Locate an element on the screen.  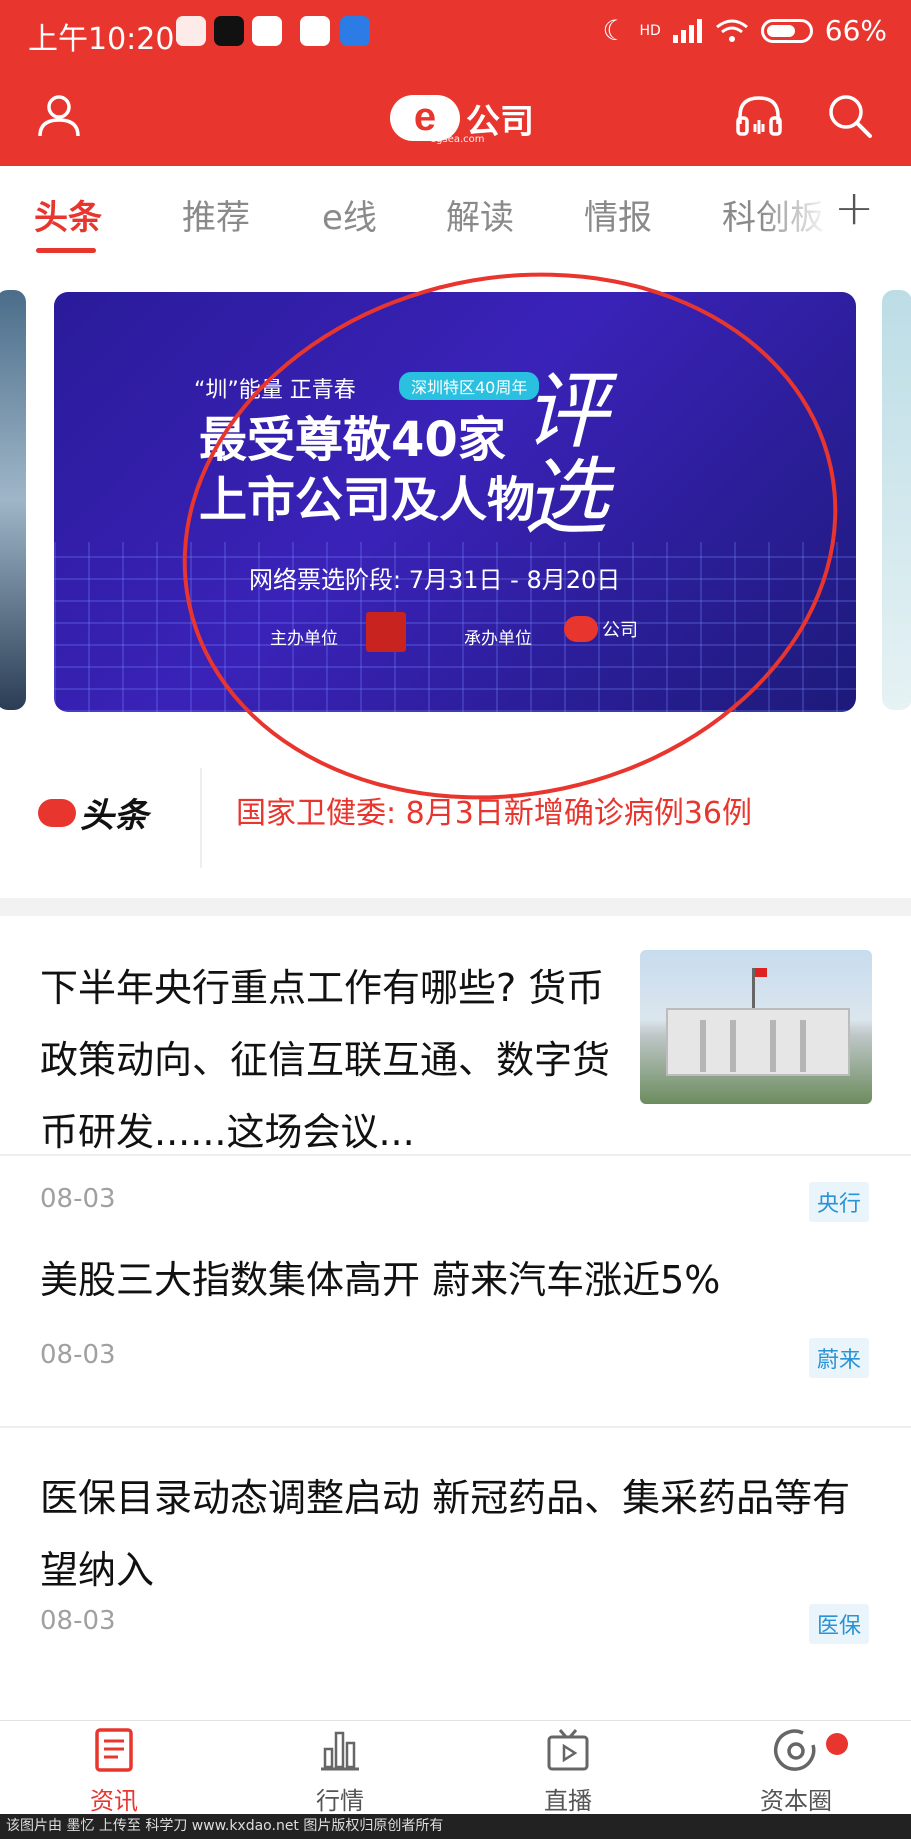
bottom-nav: 资讯 行情 直播 资本圈 is located at coordinates (455, 1767).